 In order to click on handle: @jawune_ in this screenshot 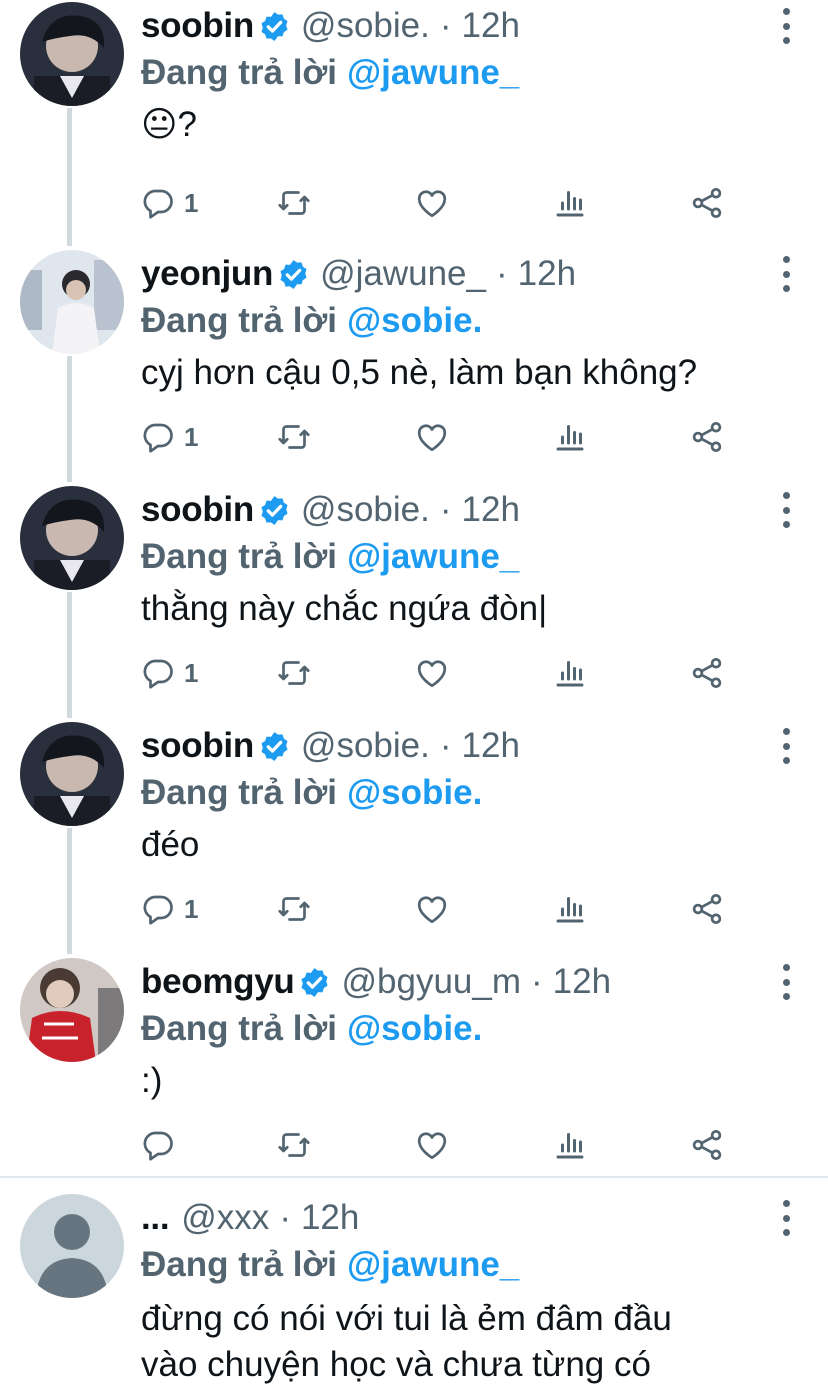, I will do `click(403, 274)`.